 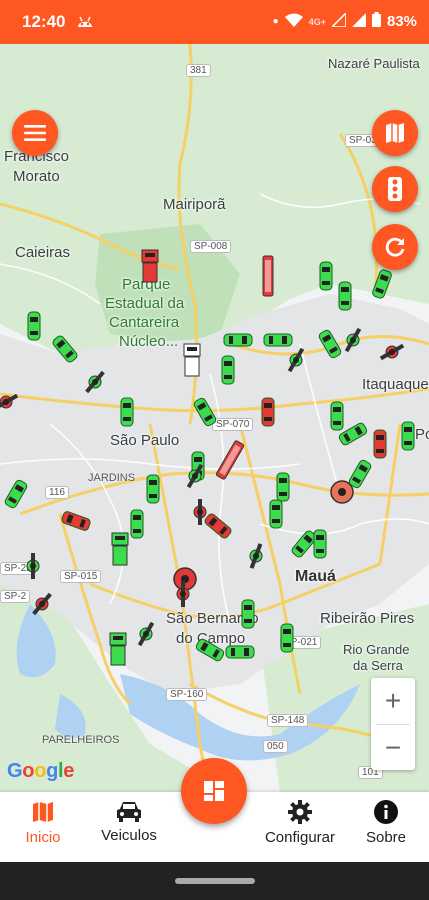 I want to click on nav-inicio: Inicio, so click(x=44, y=823).